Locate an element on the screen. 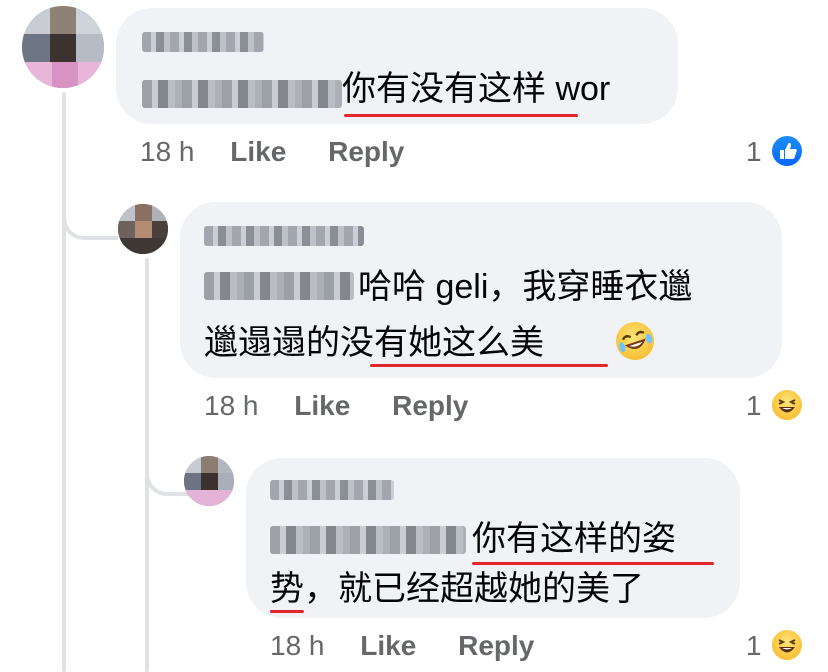 This screenshot has height=672, width=828. rolling-on-floor-laughing-icon is located at coordinates (635, 341).